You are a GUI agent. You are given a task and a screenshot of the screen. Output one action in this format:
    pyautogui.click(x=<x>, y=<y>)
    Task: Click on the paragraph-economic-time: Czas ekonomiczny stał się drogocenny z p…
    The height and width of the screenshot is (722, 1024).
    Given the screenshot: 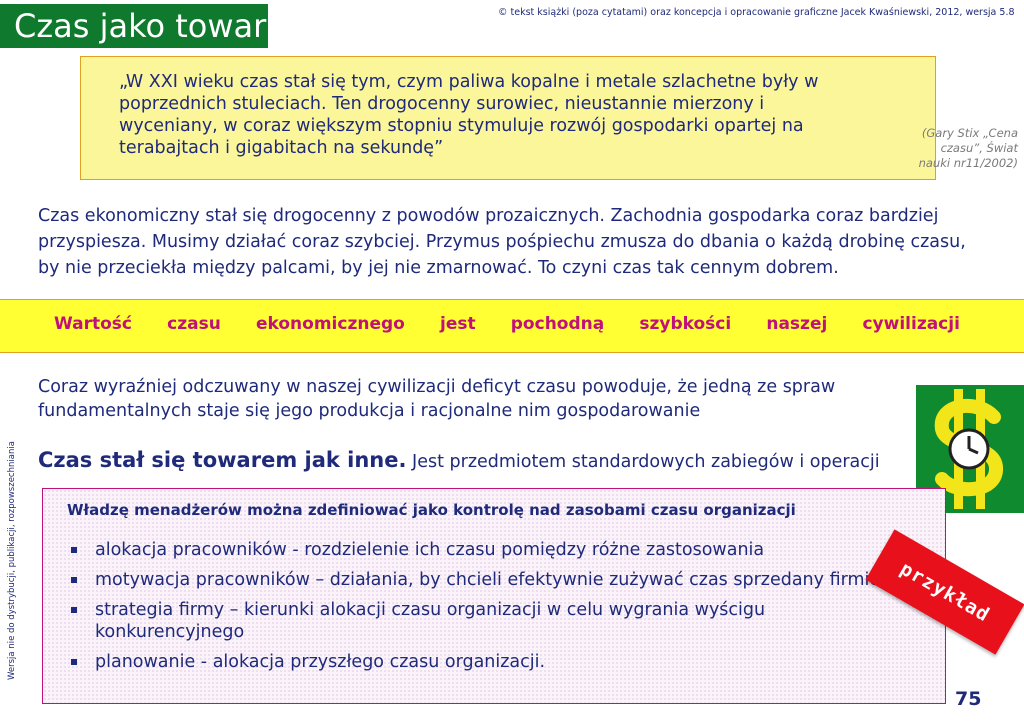 What is the action you would take?
    pyautogui.click(x=502, y=242)
    